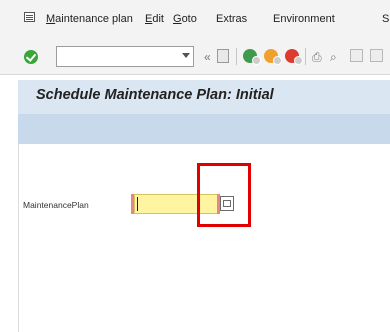 The width and height of the screenshot is (390, 332). What do you see at coordinates (298, 60) in the screenshot?
I see `cancel-sub-badge` at bounding box center [298, 60].